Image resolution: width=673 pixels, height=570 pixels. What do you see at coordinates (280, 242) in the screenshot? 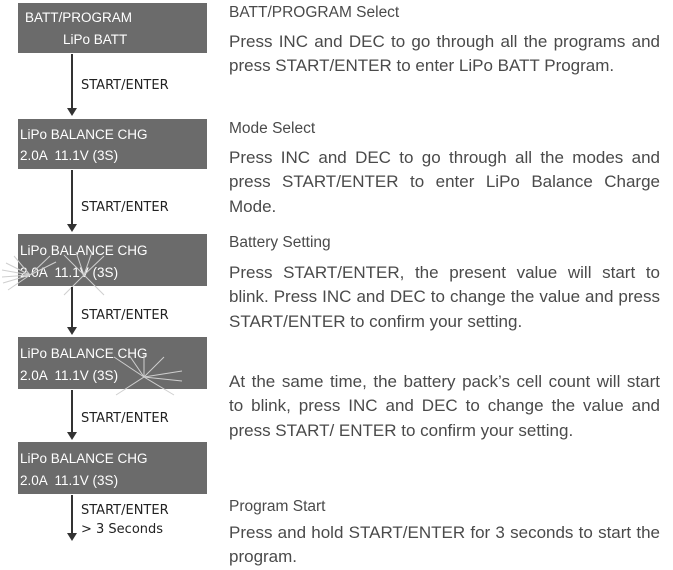
I see `section-title: Battery Setting` at bounding box center [280, 242].